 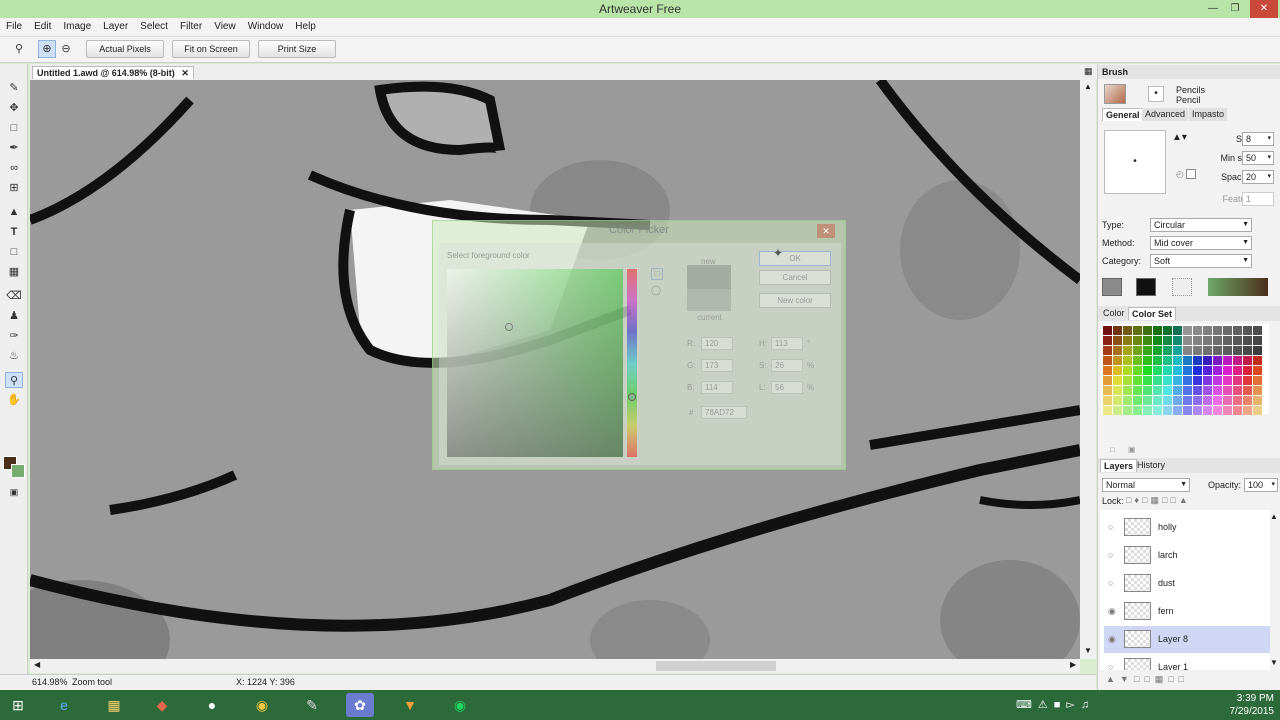 What do you see at coordinates (1258, 177) in the screenshot?
I see `spacing-input: 20 ▾` at bounding box center [1258, 177].